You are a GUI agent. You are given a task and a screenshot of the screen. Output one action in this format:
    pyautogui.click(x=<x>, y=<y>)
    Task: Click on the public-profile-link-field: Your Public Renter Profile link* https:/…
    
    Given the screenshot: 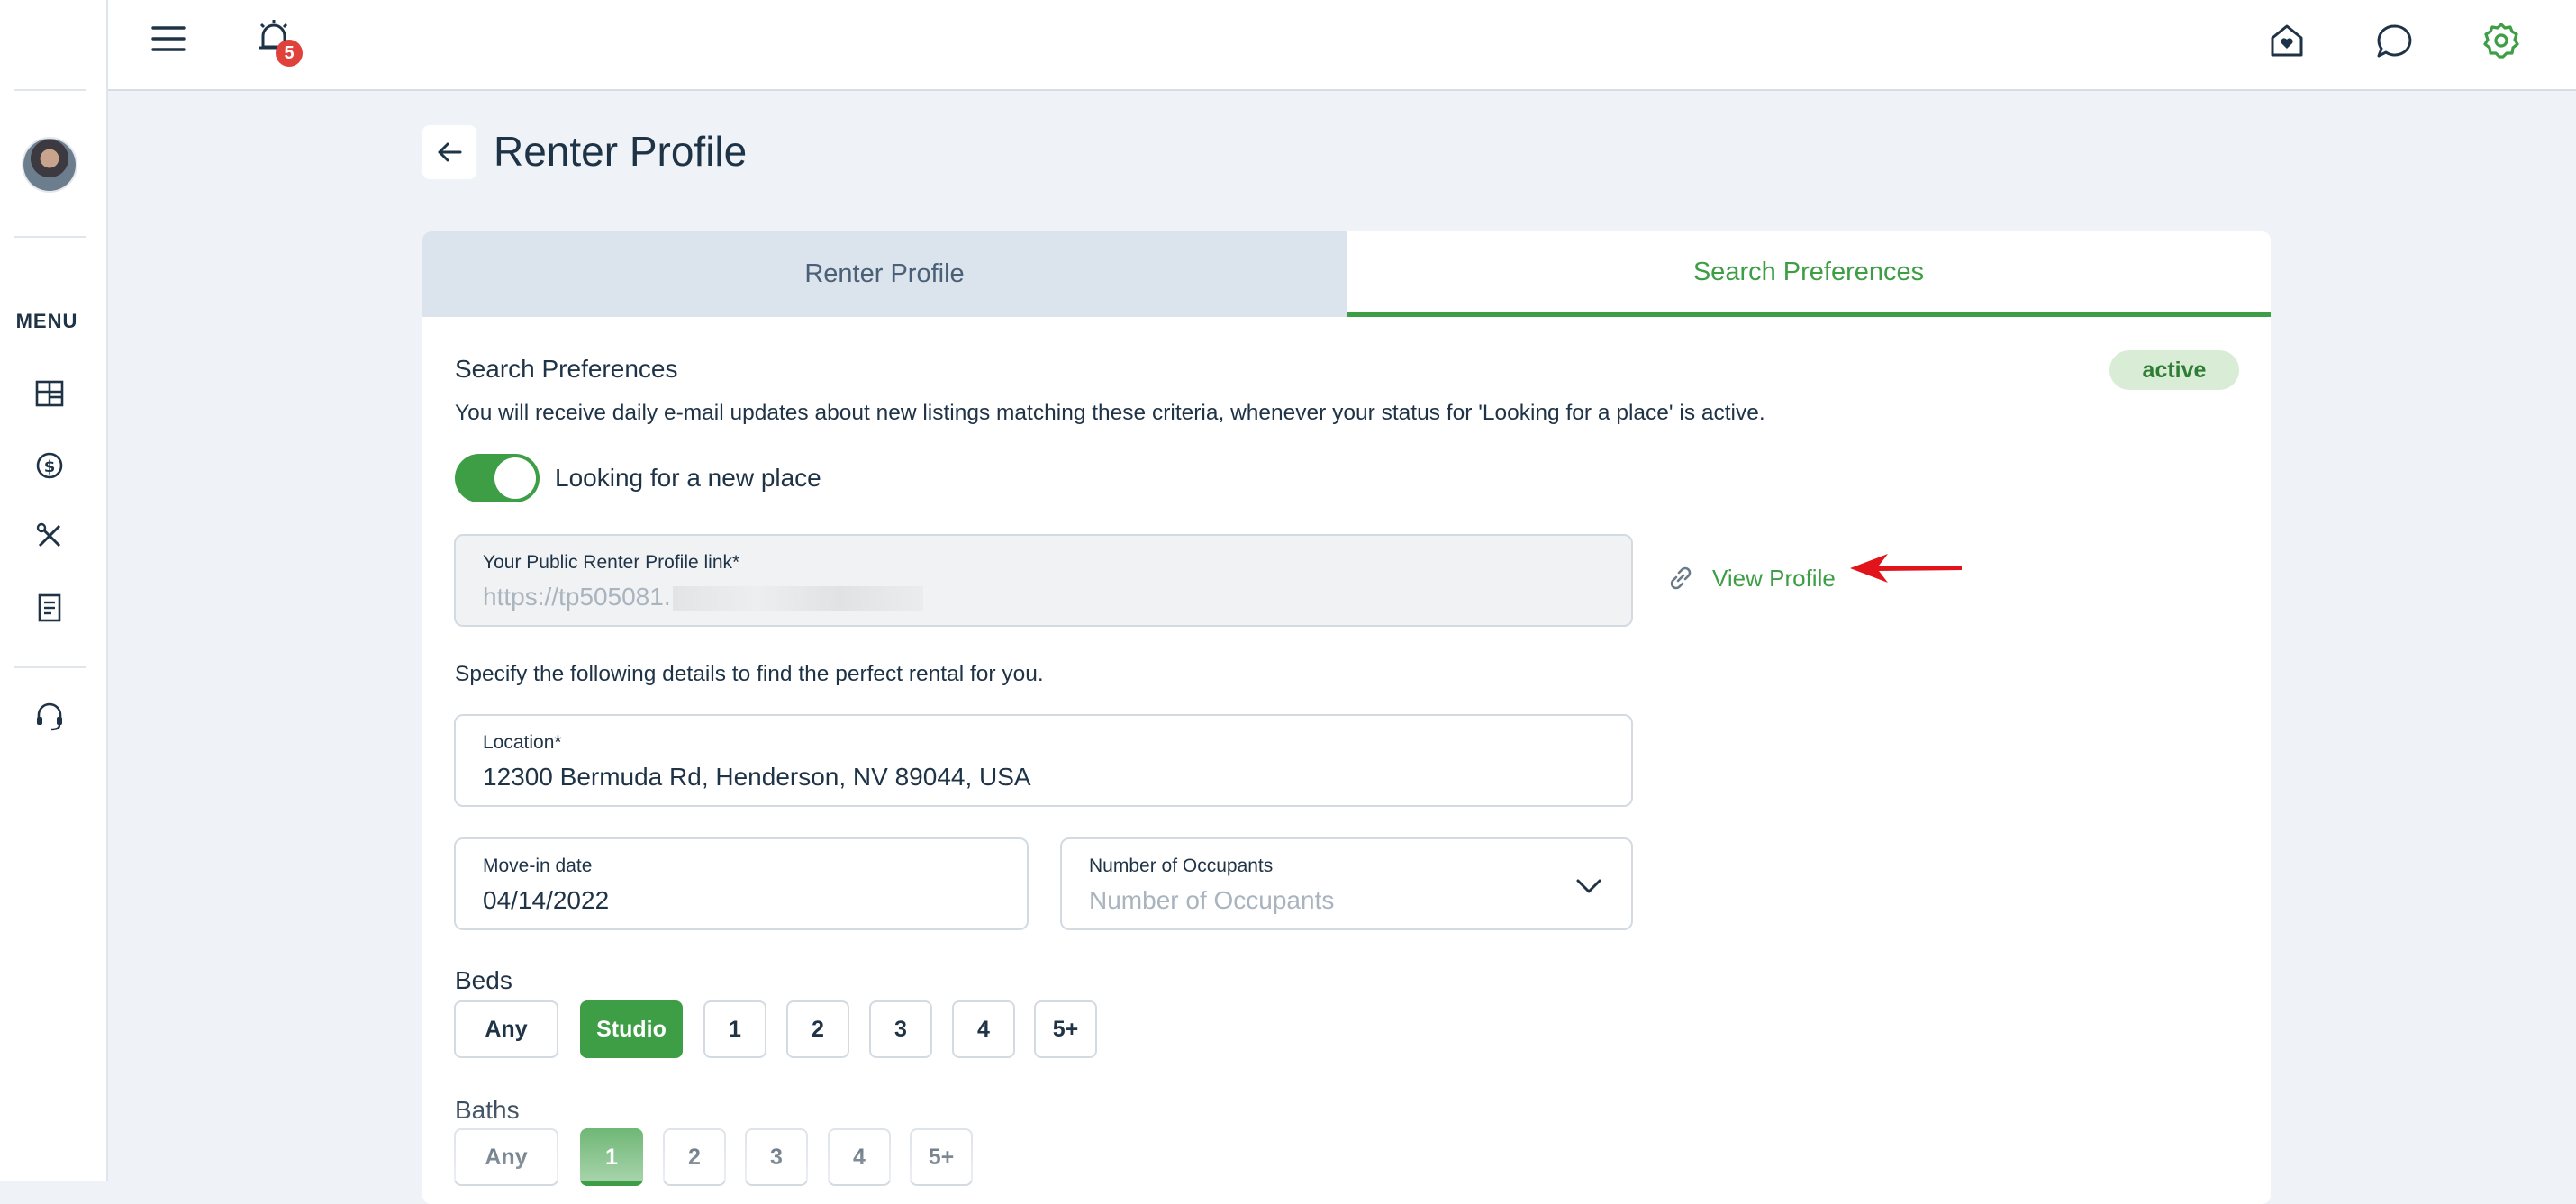 What is the action you would take?
    pyautogui.click(x=1043, y=580)
    